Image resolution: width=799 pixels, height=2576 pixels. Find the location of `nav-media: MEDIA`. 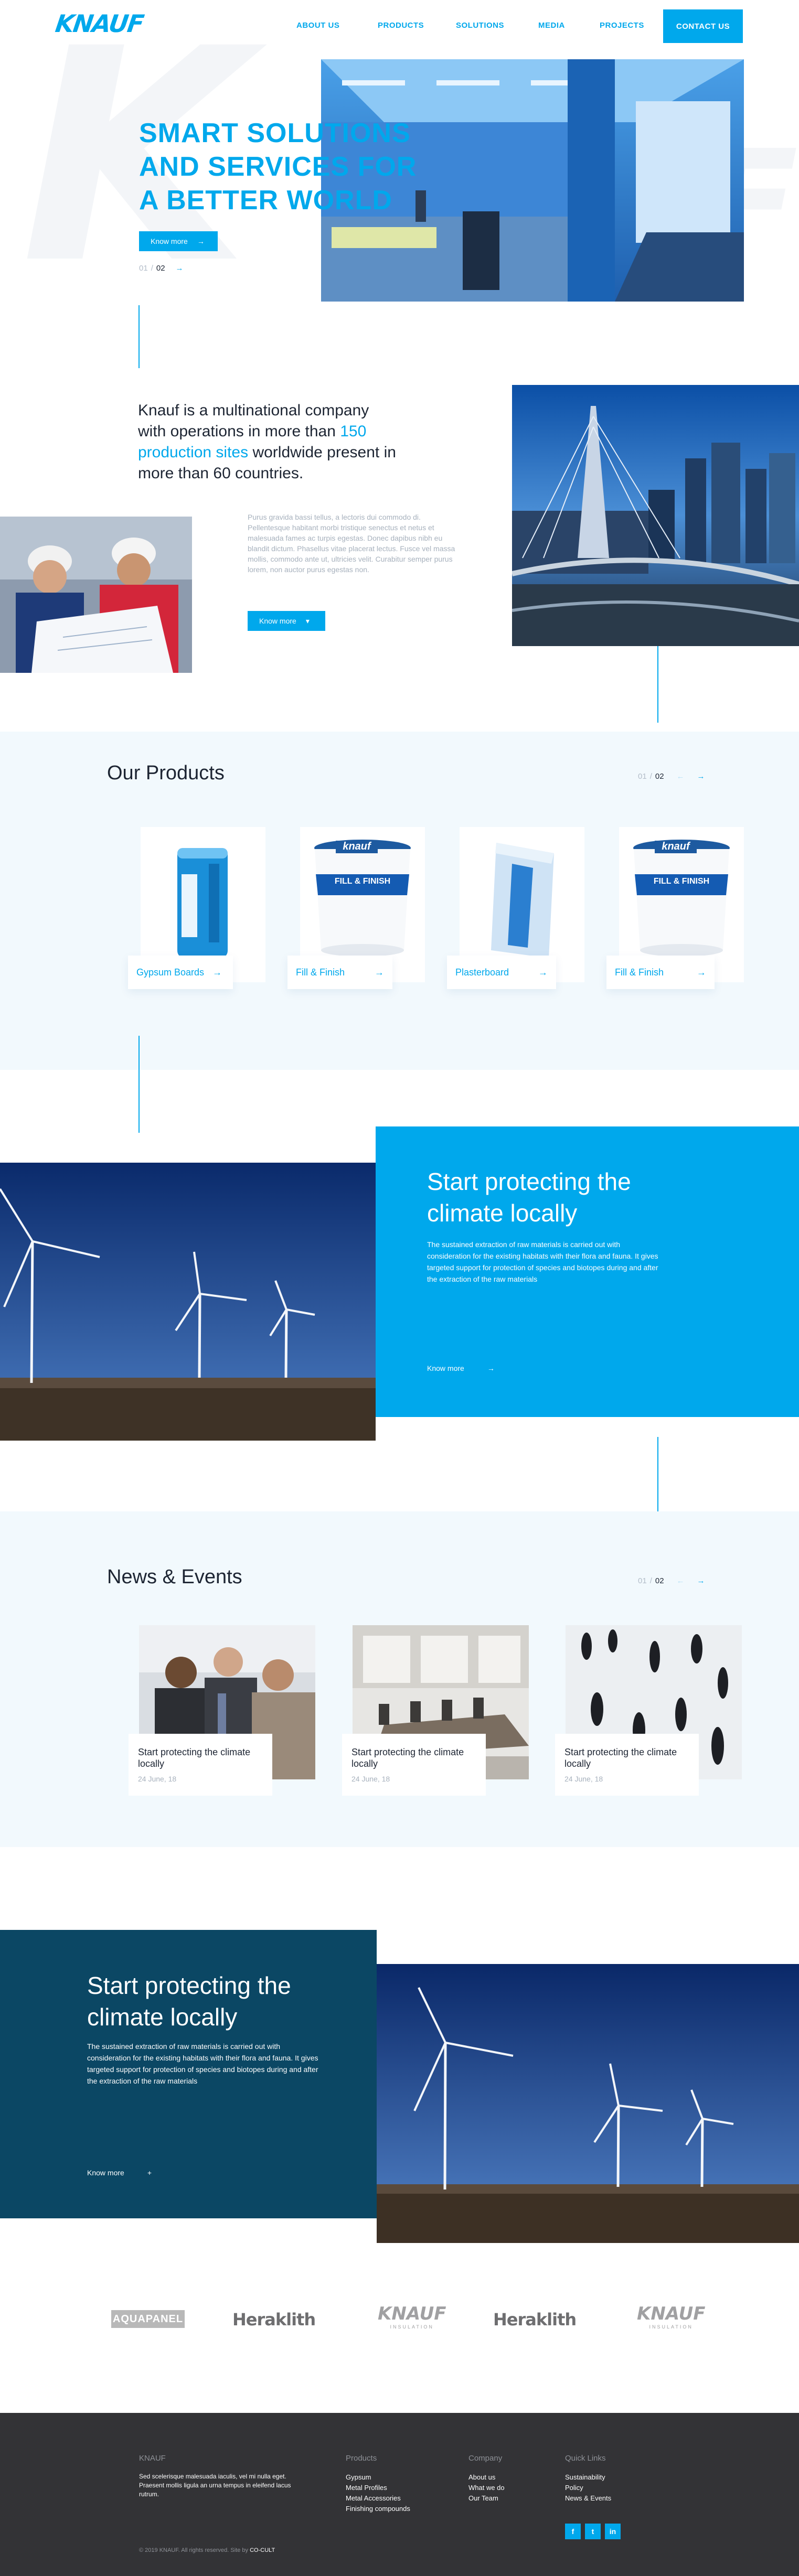

nav-media: MEDIA is located at coordinates (569, 25).